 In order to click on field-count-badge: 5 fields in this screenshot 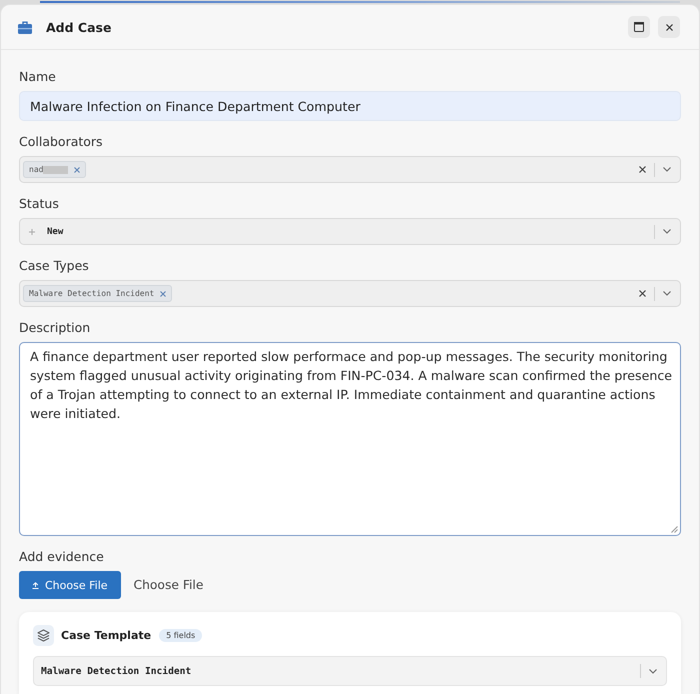, I will do `click(180, 635)`.